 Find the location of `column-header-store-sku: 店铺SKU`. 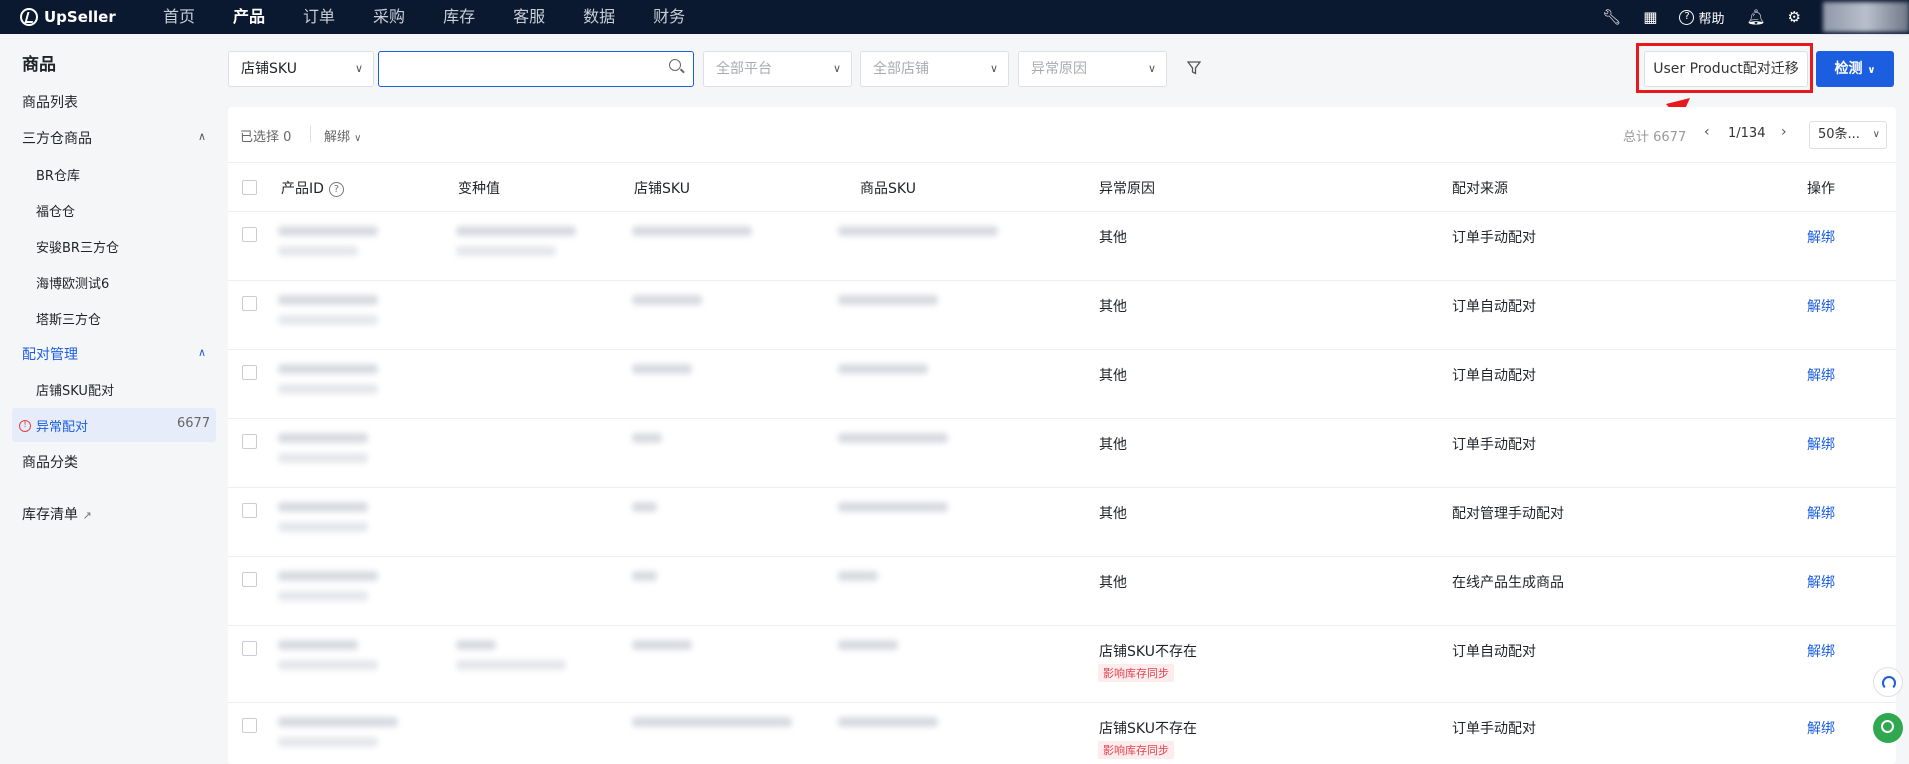

column-header-store-sku: 店铺SKU is located at coordinates (662, 189).